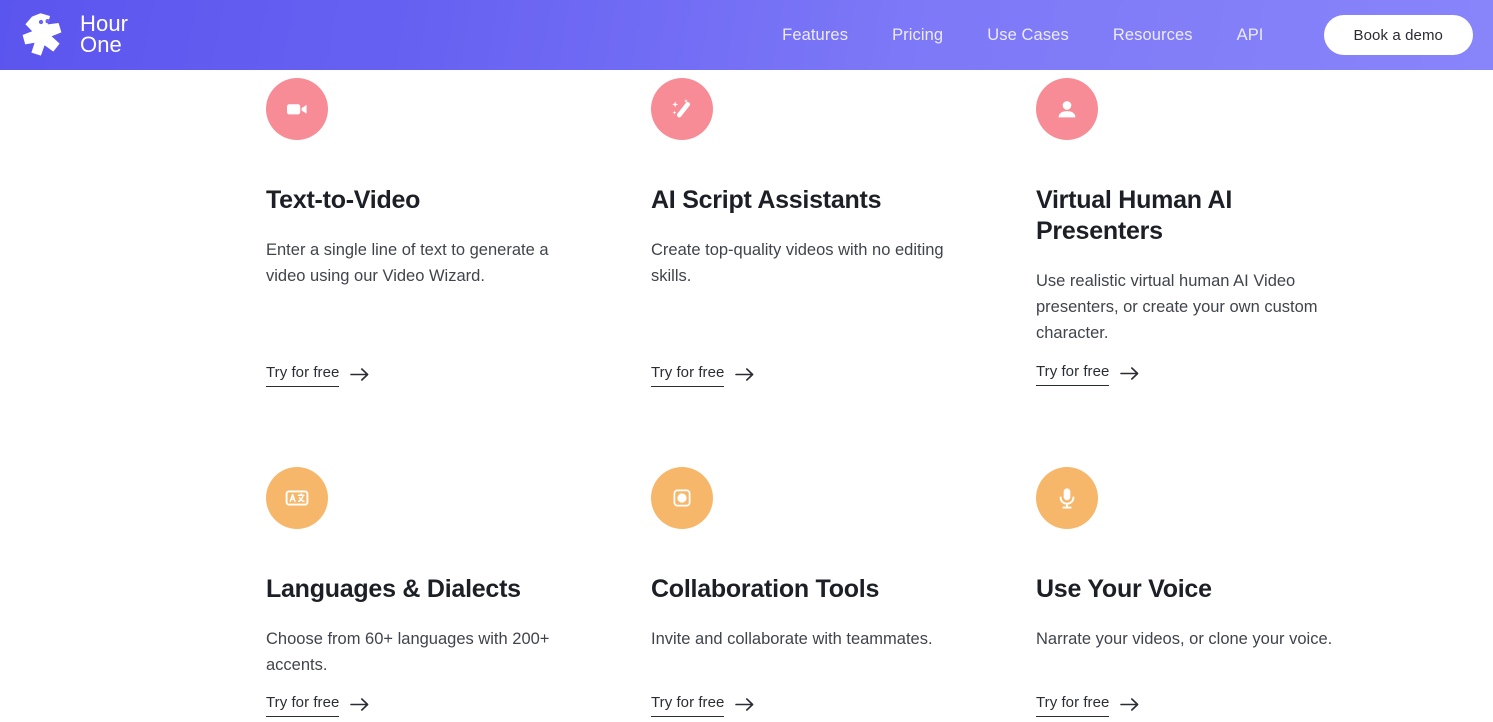 The height and width of the screenshot is (722, 1493). I want to click on nav-item-features: Features, so click(815, 35).